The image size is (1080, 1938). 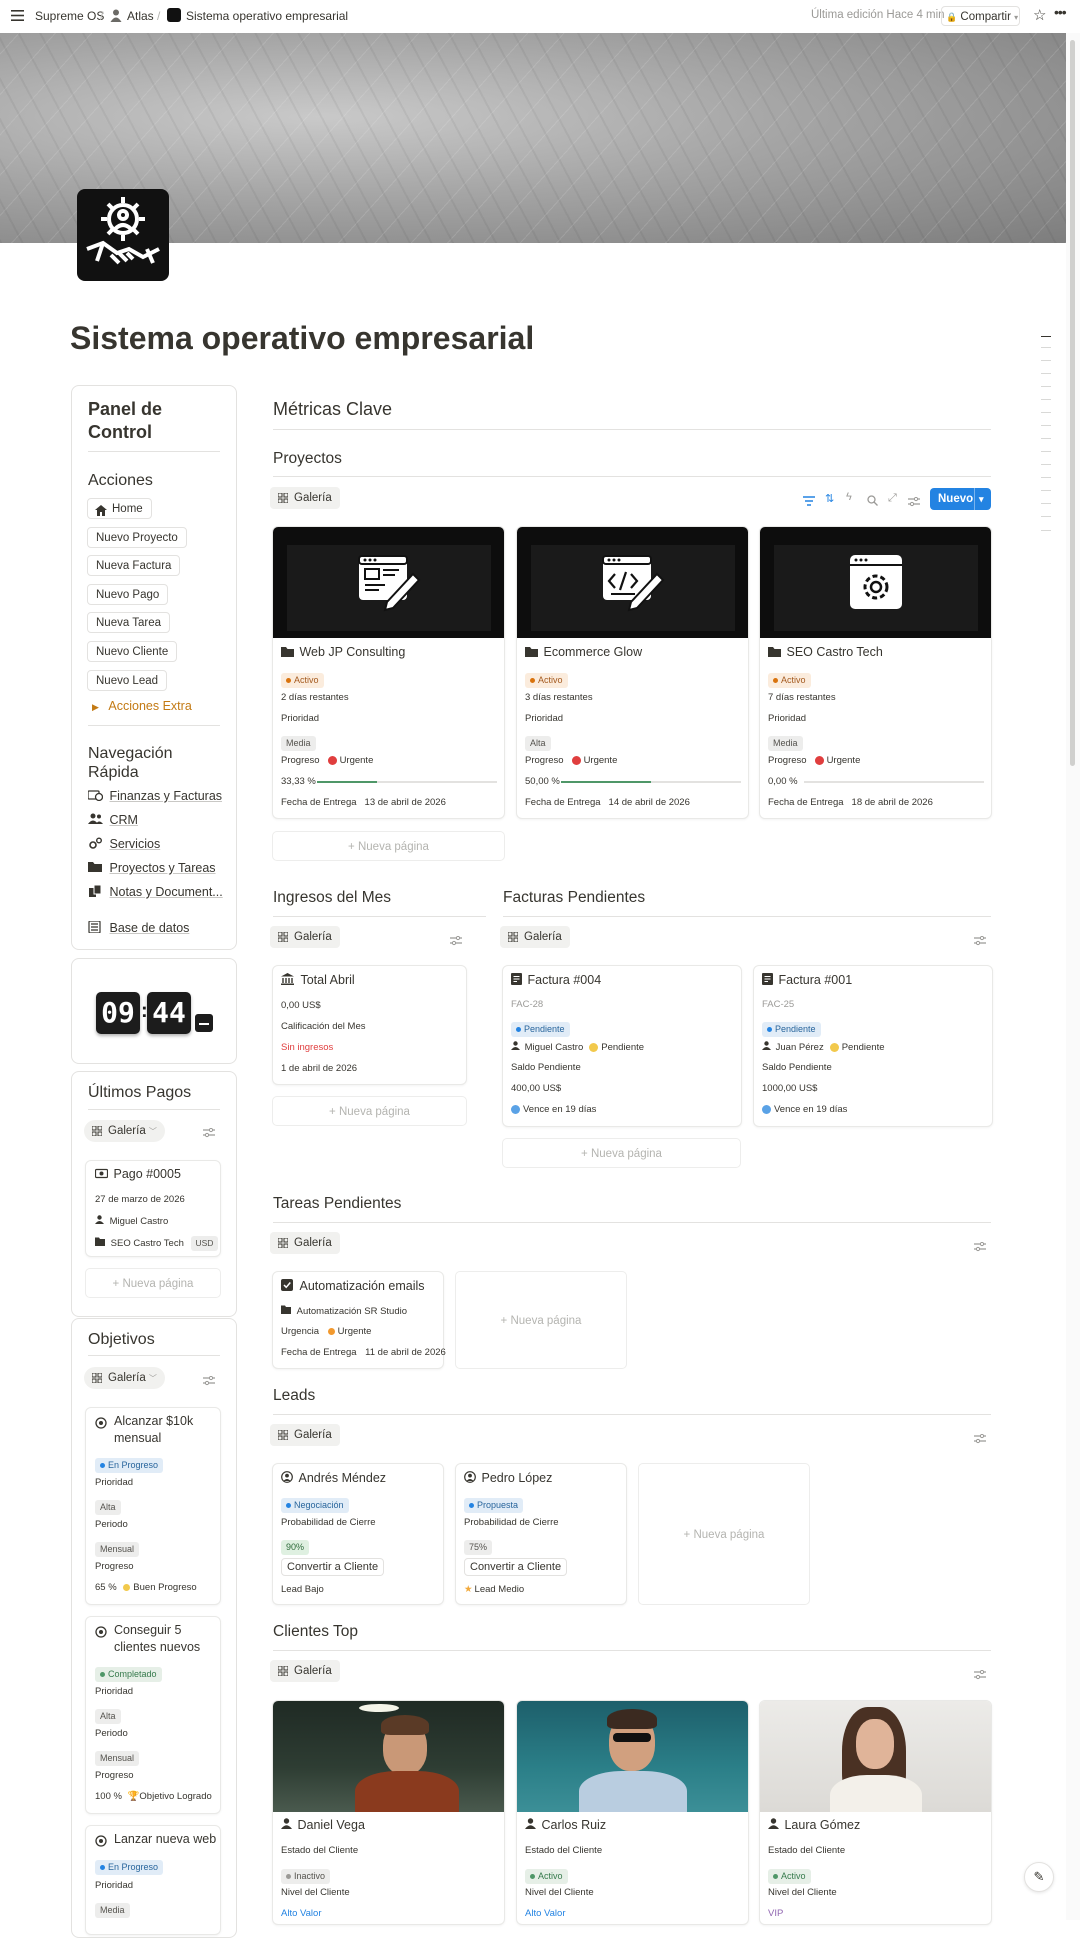 I want to click on progress-label: Progreso, so click(x=114, y=1566).